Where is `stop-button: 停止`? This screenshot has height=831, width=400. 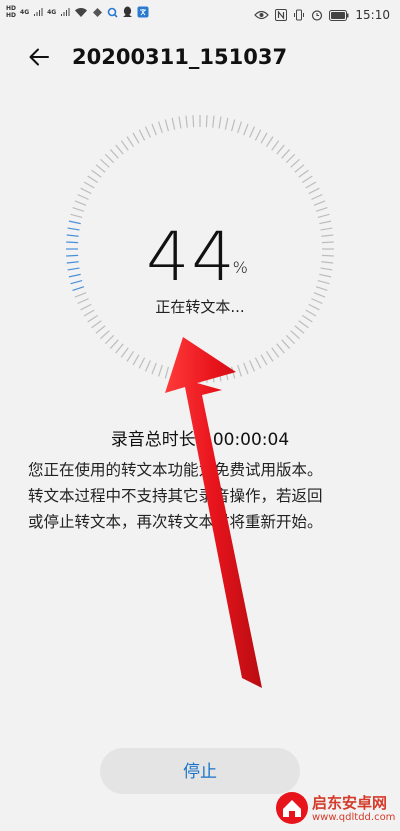 stop-button: 停止 is located at coordinates (200, 771).